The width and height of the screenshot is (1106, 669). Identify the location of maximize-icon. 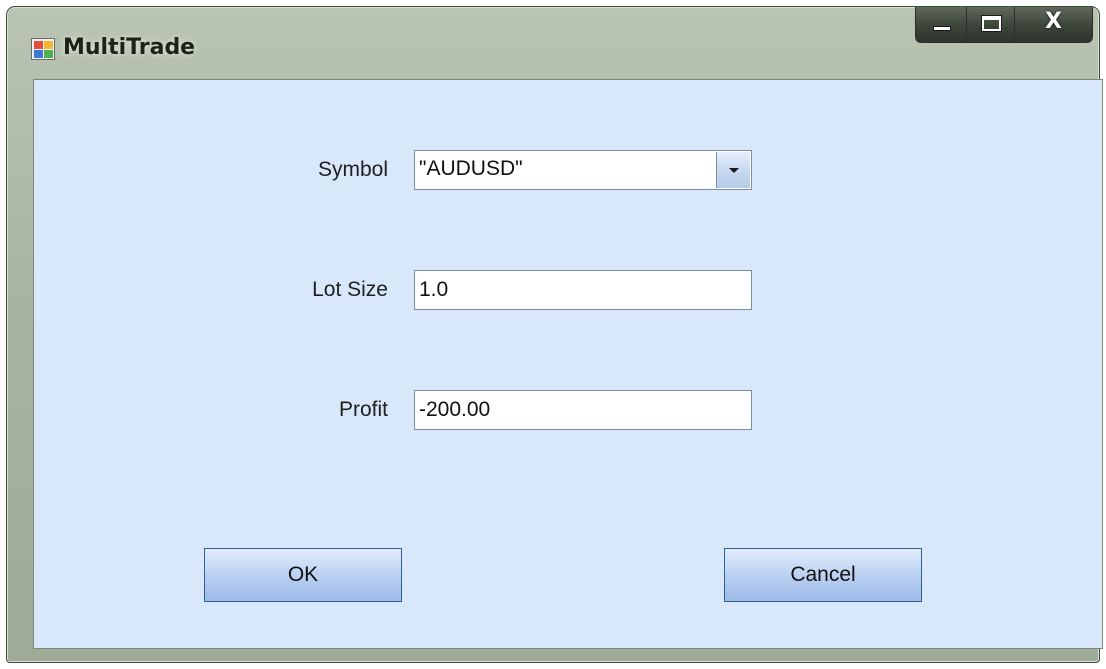
(991, 23).